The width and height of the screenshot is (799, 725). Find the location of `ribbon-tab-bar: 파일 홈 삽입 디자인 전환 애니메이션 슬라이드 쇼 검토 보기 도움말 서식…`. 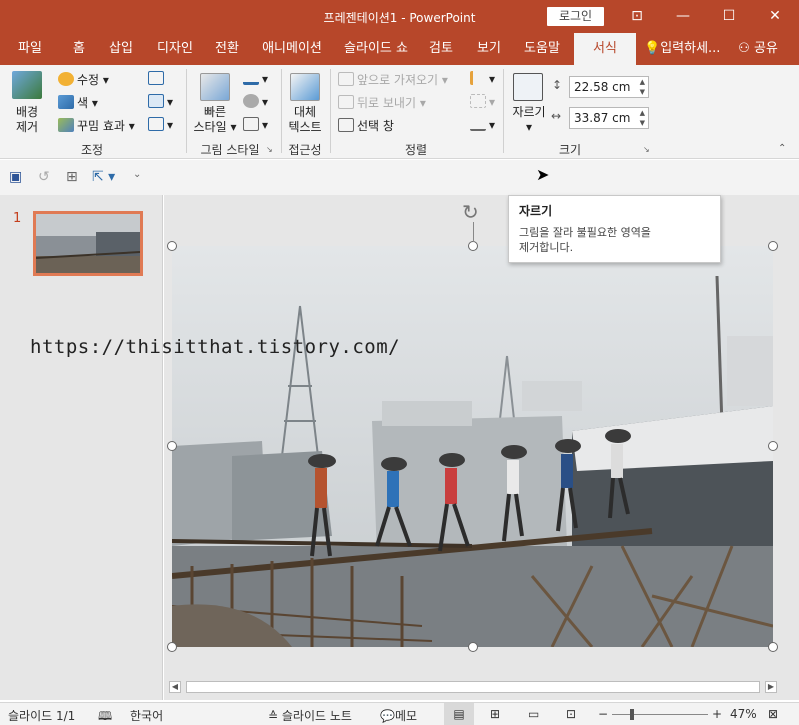

ribbon-tab-bar: 파일 홈 삽입 디자인 전환 애니메이션 슬라이드 쇼 검토 보기 도움말 서식… is located at coordinates (399, 49).